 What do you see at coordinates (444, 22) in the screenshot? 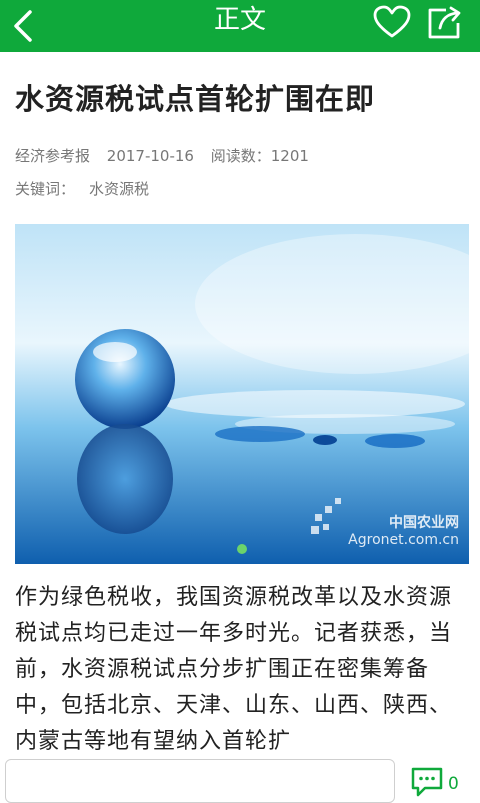
I see `share-icon` at bounding box center [444, 22].